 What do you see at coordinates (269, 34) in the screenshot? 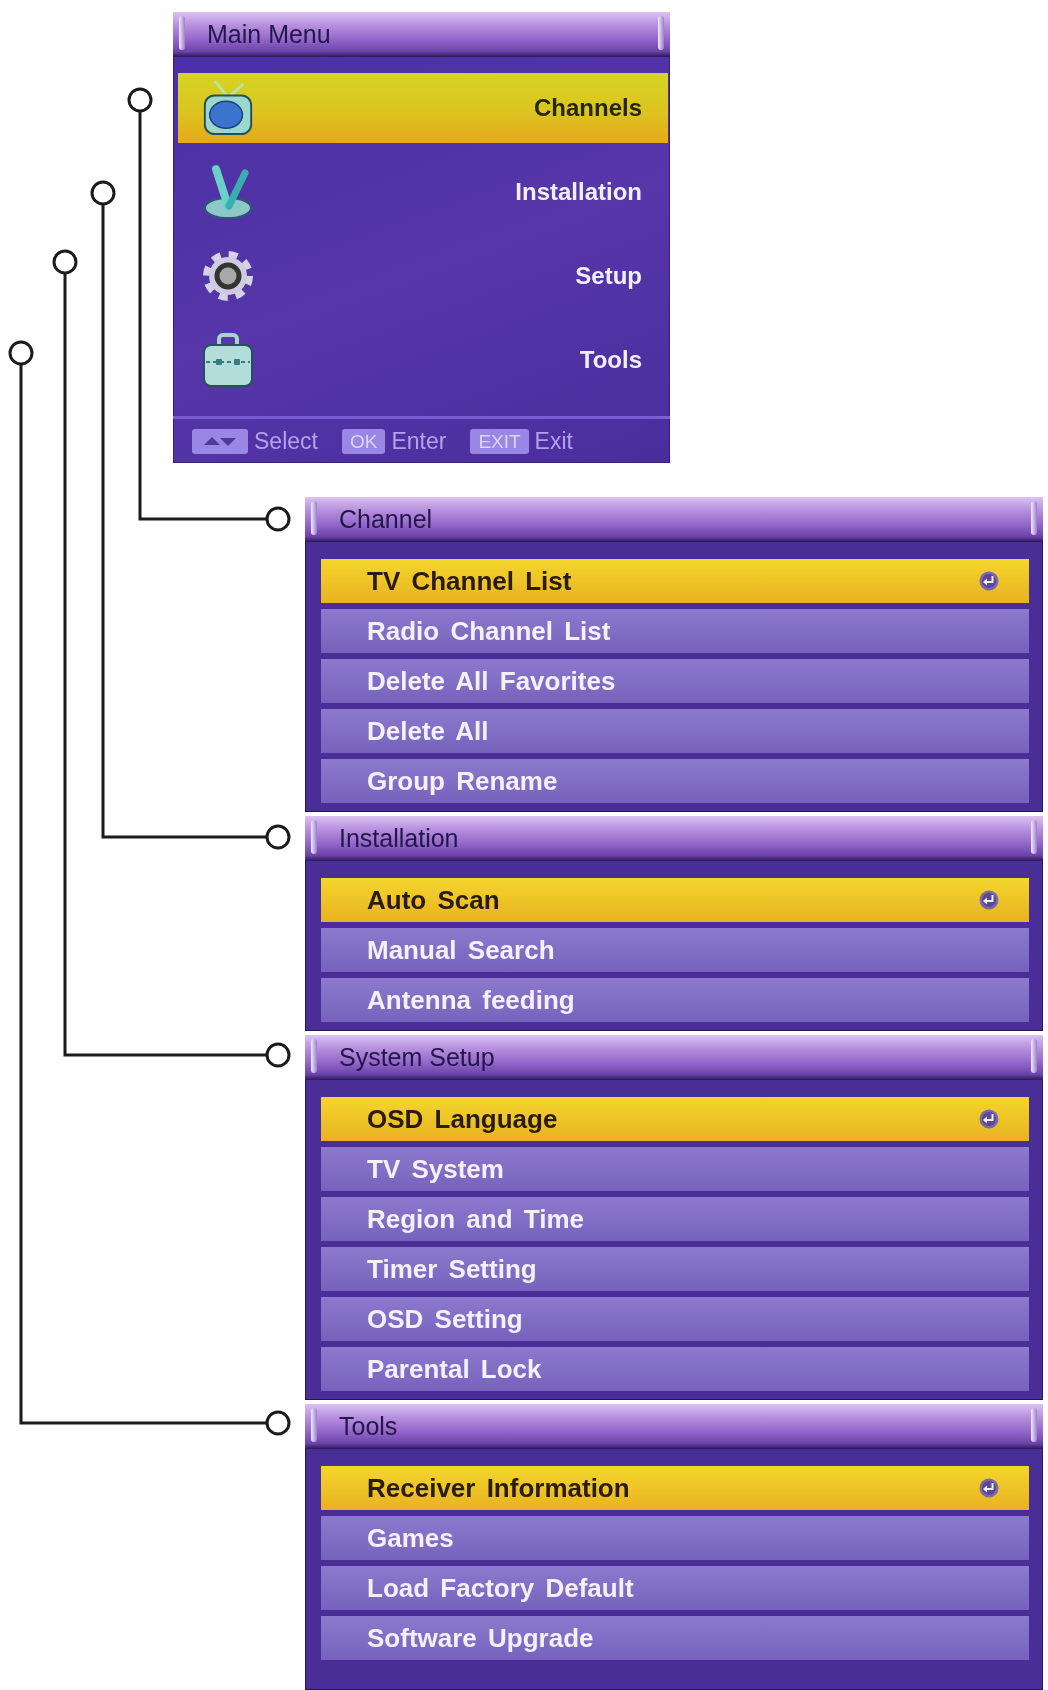
I see `menu-title: Main Menu` at bounding box center [269, 34].